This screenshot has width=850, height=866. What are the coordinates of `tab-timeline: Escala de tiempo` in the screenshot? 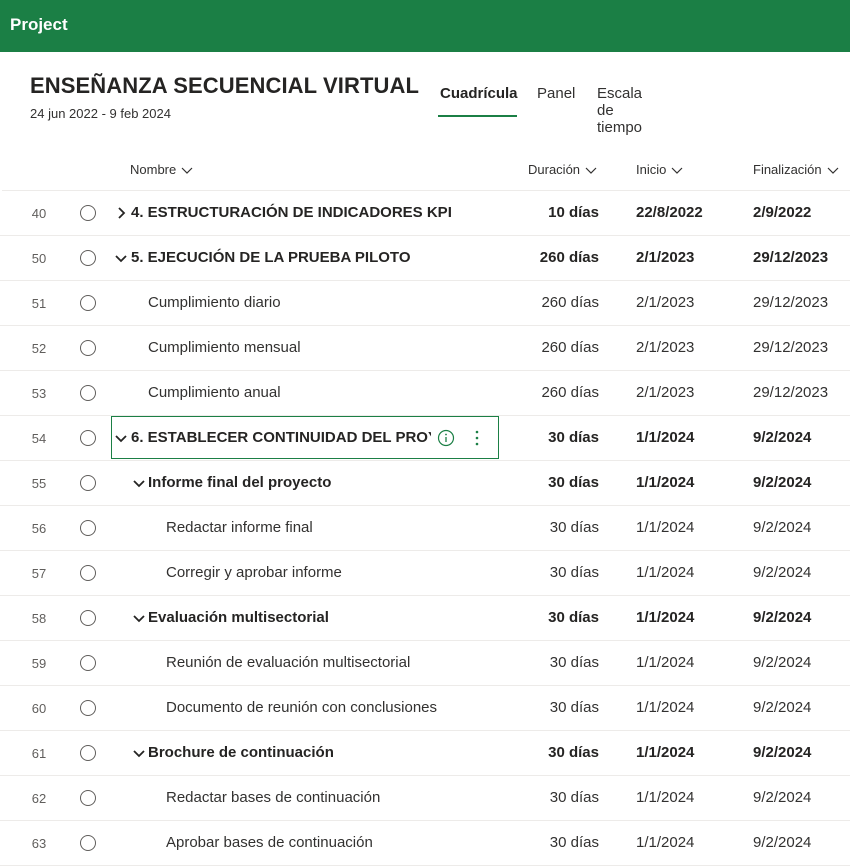 It's located at (619, 110).